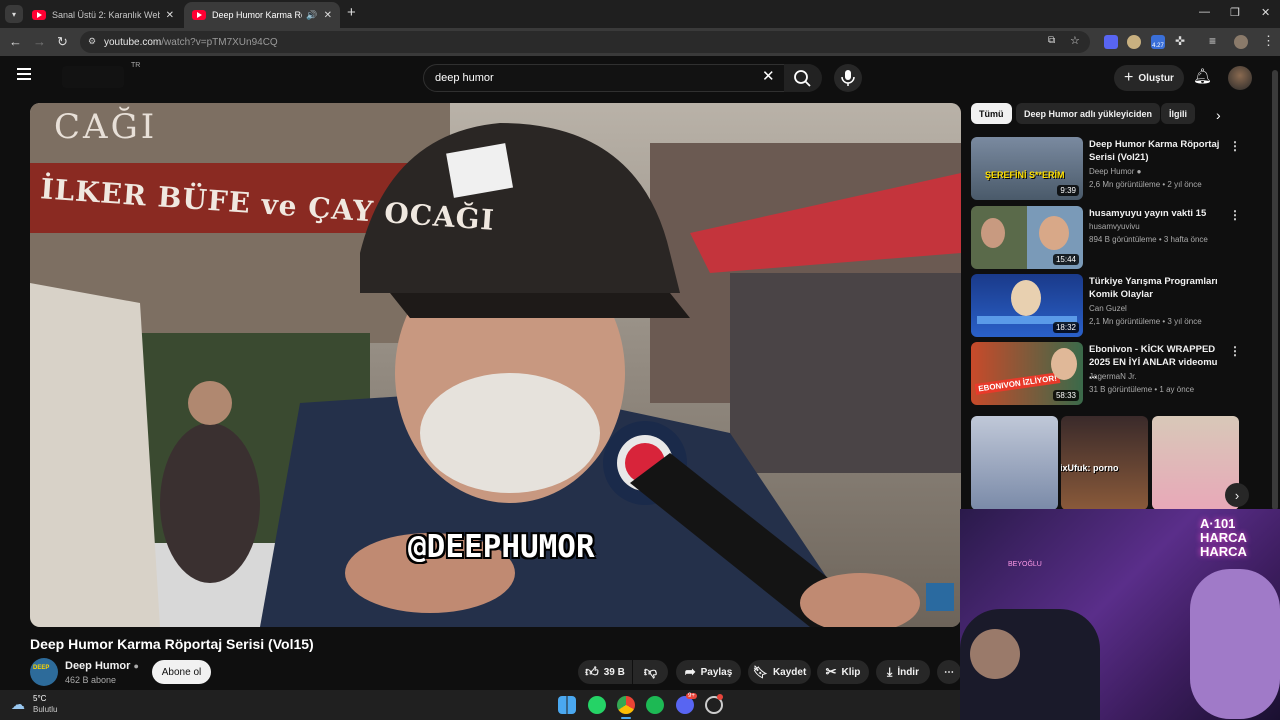 This screenshot has width=1280, height=720. What do you see at coordinates (1120, 614) in the screenshot?
I see `streamer-webcam-overlay: A·101 HARCA HARCA BEYOĞLU` at bounding box center [1120, 614].